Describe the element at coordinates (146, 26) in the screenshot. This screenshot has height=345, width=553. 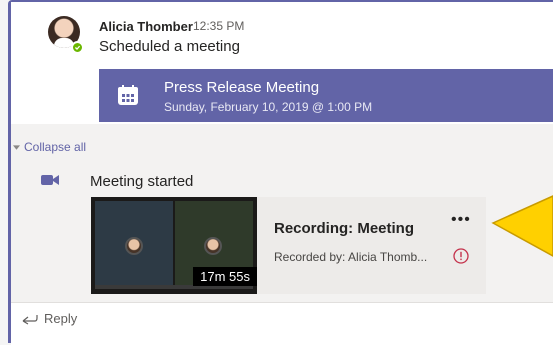
I see `author-name: Alicia Thomber` at that location.